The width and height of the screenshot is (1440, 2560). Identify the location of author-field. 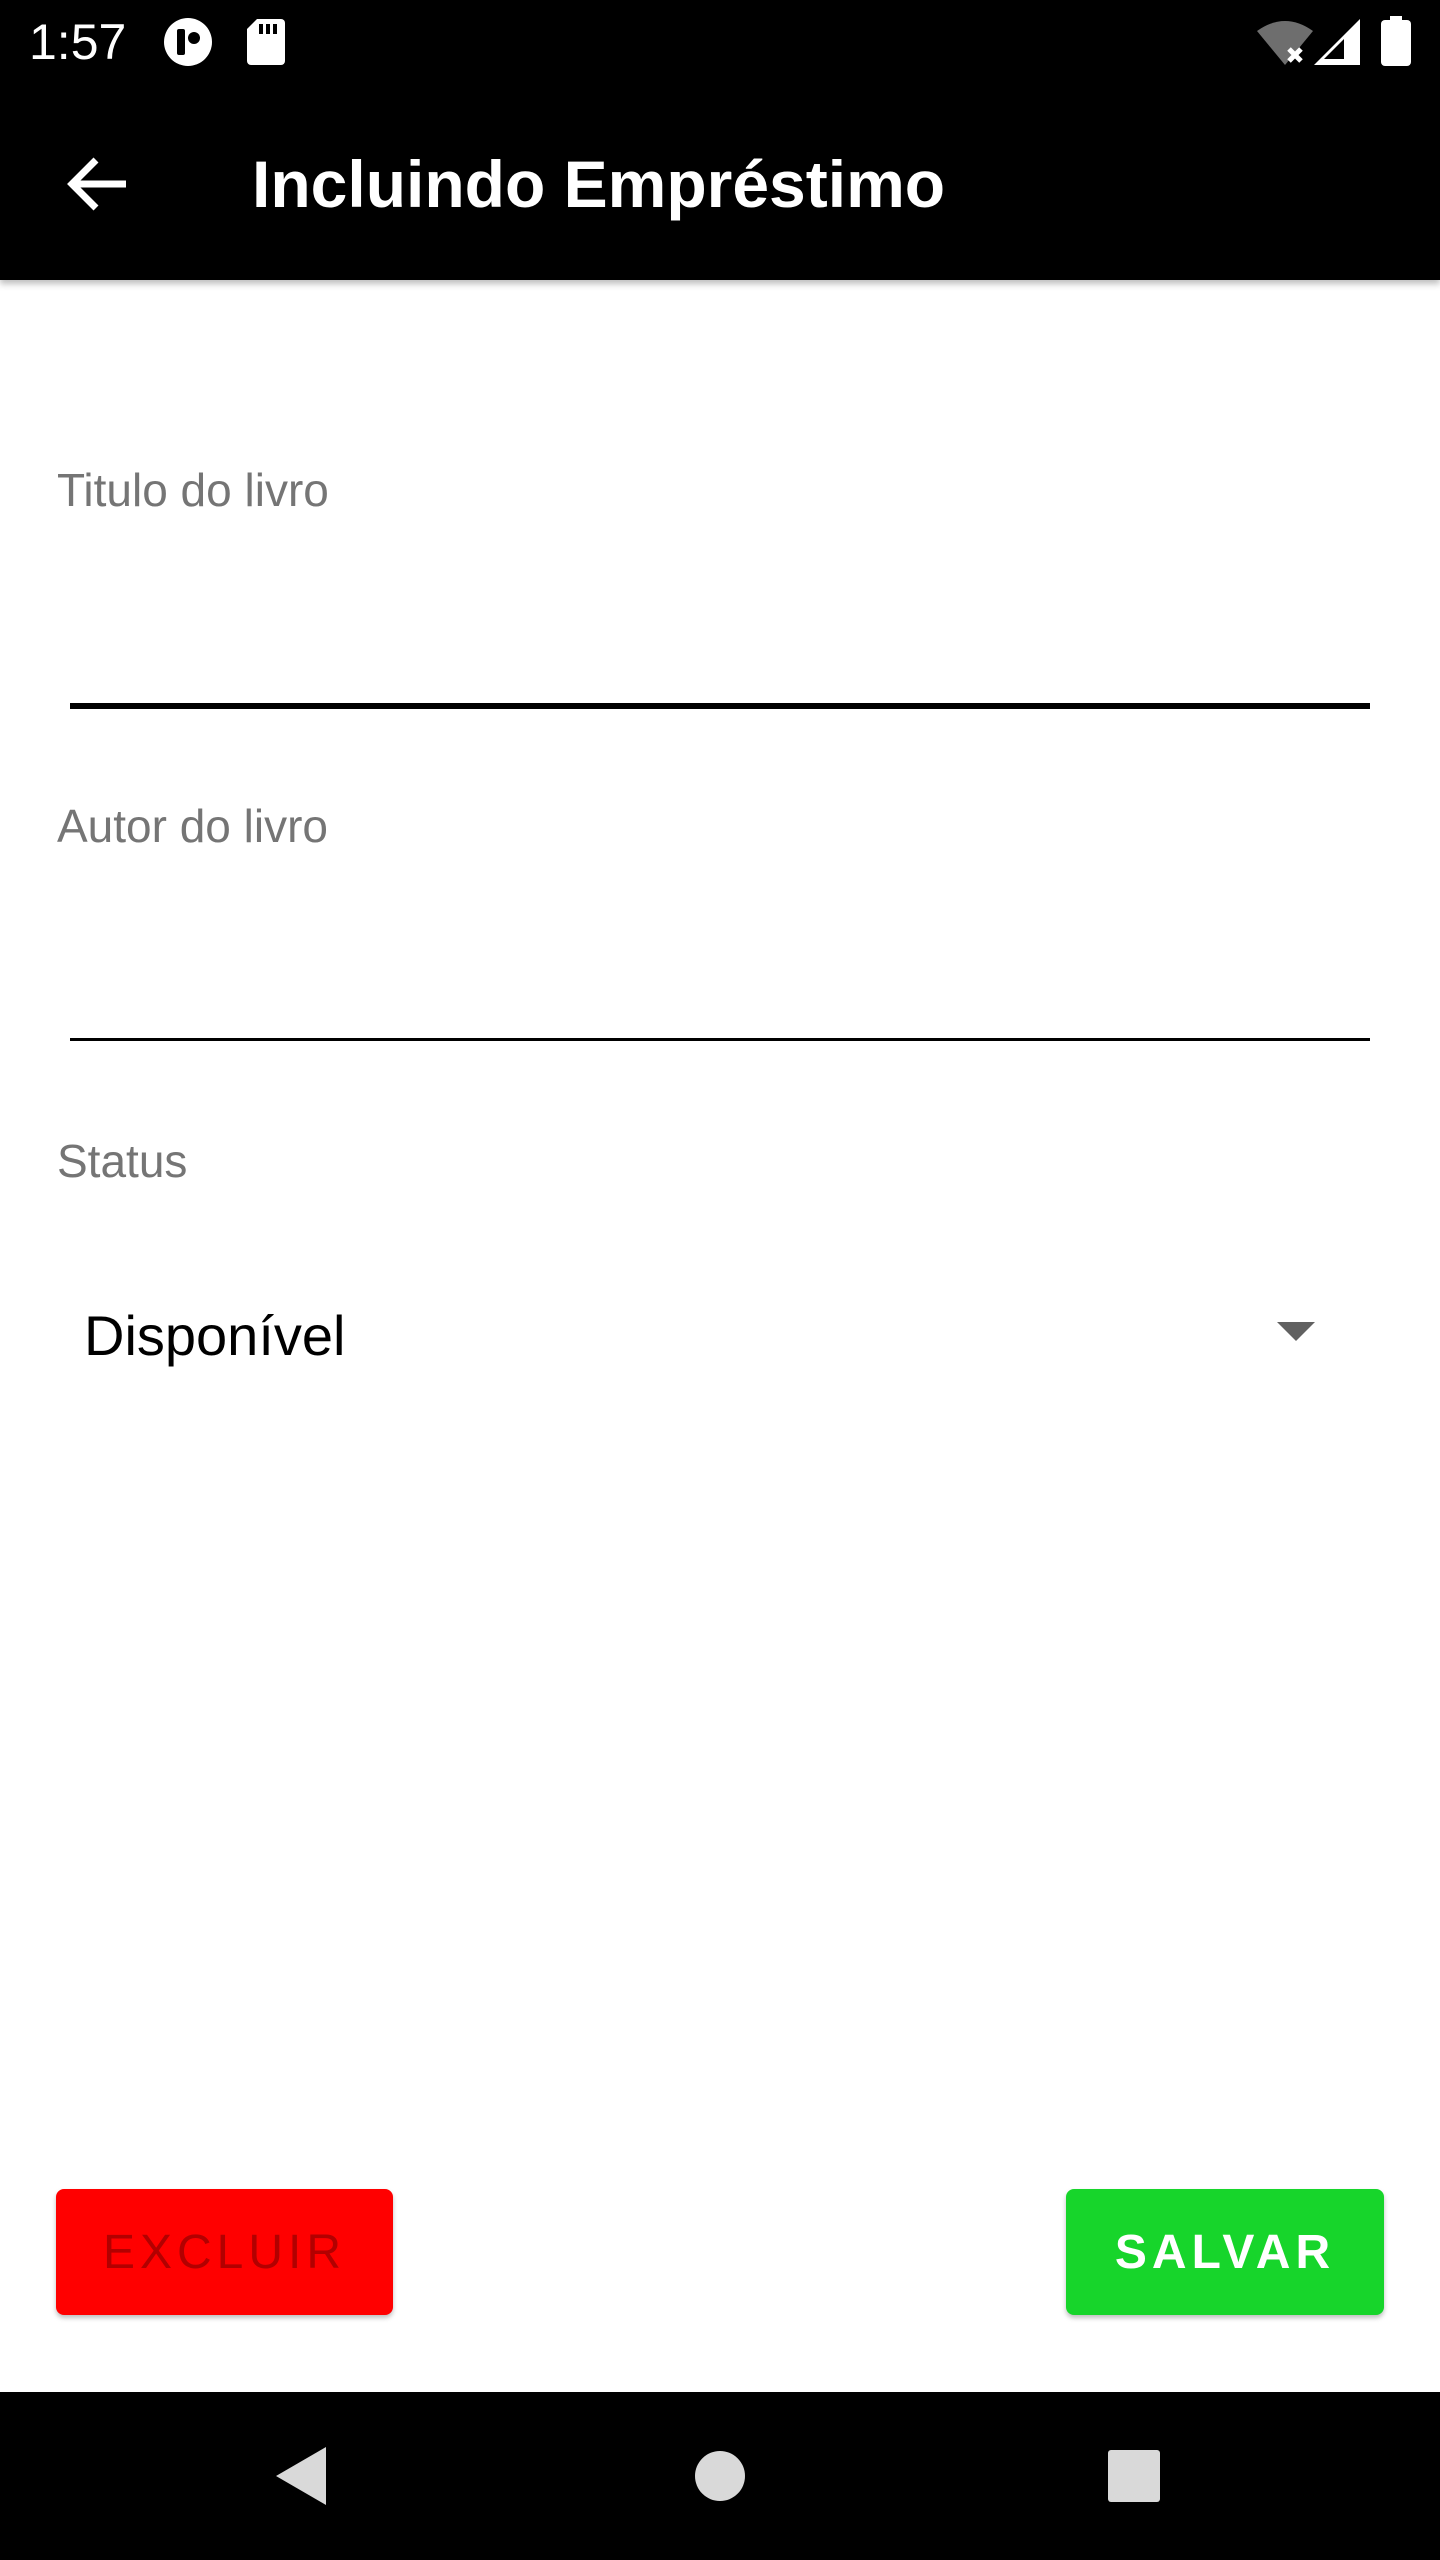
(720, 985).